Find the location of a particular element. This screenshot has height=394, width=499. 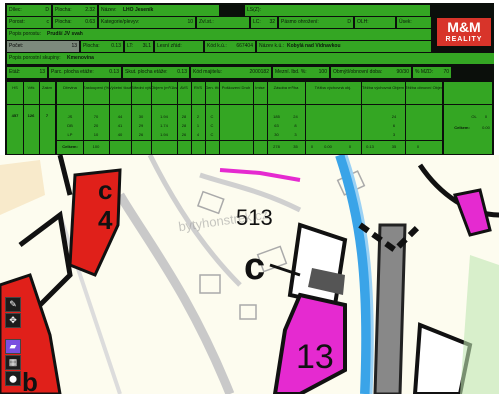

parcel-pale is located at coordinates (22, 187).